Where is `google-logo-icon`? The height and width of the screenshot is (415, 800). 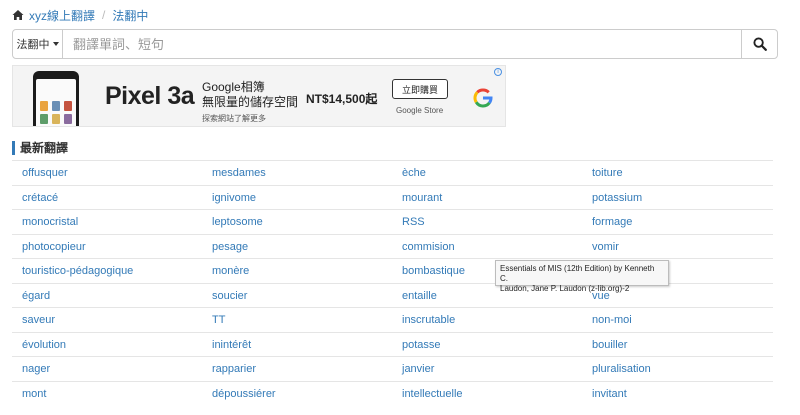 google-logo-icon is located at coordinates (483, 98).